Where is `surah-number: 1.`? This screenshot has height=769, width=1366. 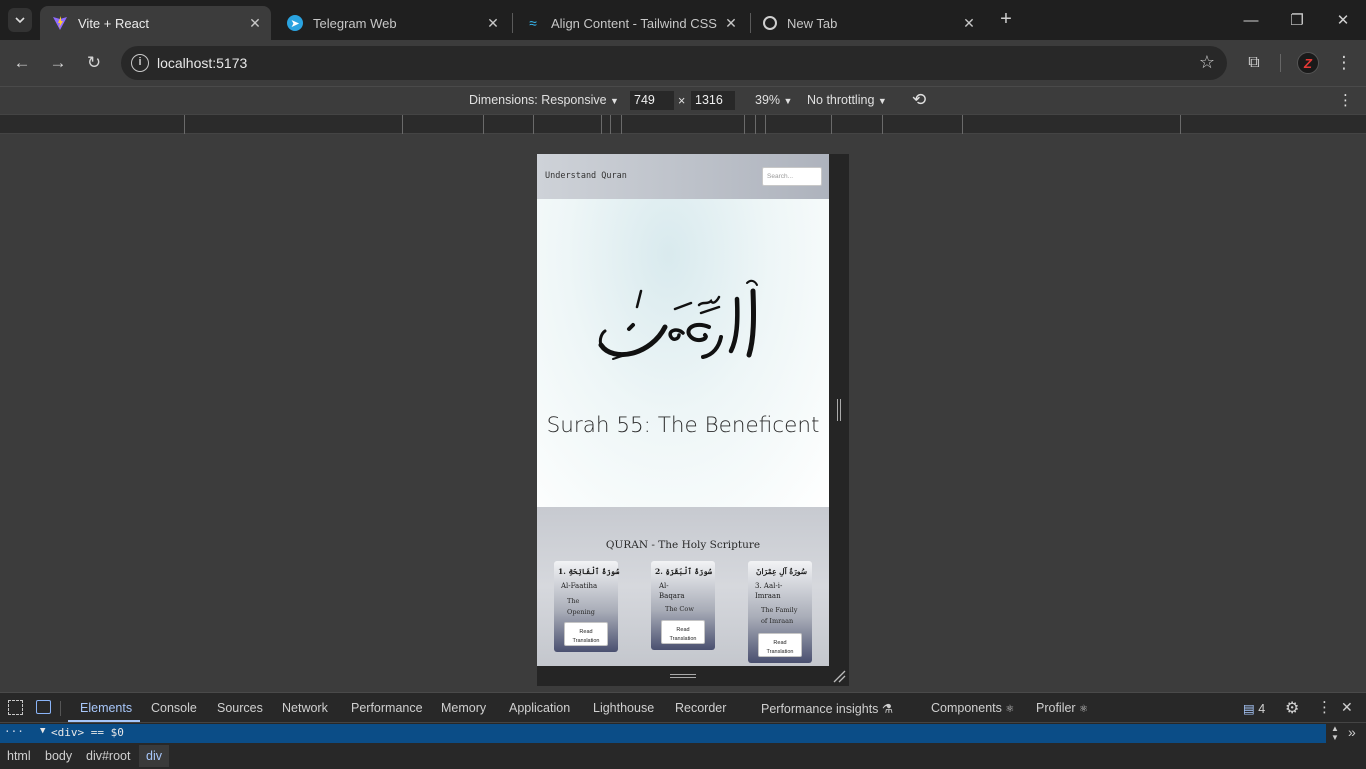 surah-number: 1. is located at coordinates (562, 571).